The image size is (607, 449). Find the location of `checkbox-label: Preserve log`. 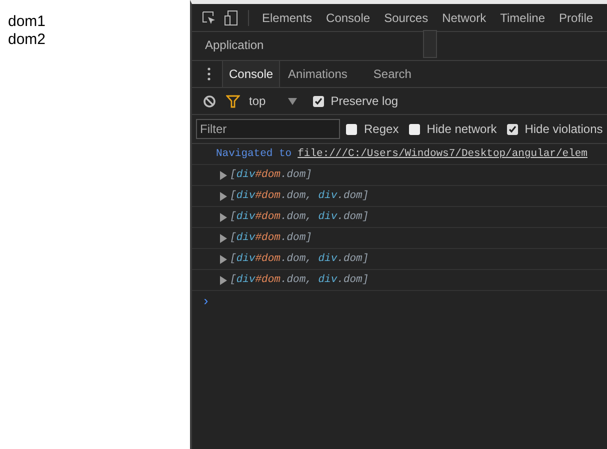

checkbox-label: Preserve log is located at coordinates (364, 101).